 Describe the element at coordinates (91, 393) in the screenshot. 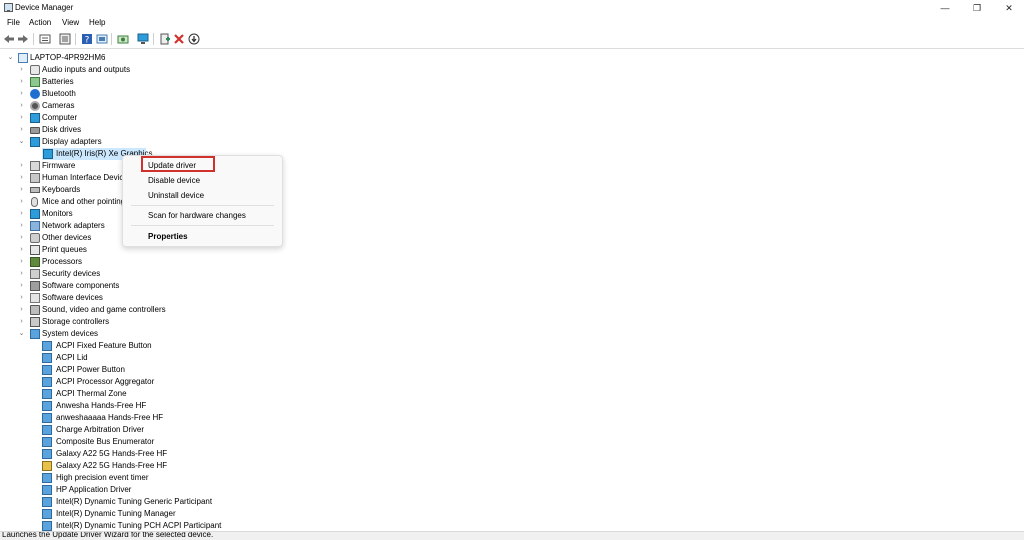

I see `tree-device-label: ACPI Thermal Zone` at that location.